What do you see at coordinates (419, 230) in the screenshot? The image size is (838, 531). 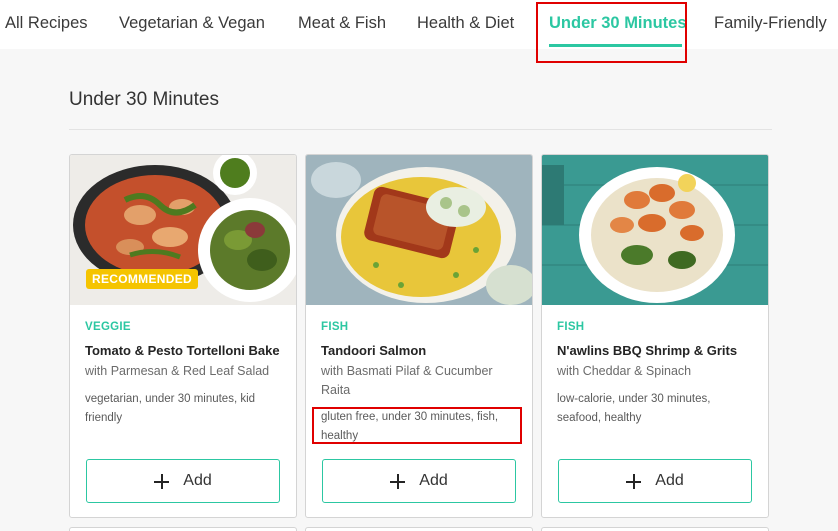 I see `recipe-image-tandoori-salmon` at bounding box center [419, 230].